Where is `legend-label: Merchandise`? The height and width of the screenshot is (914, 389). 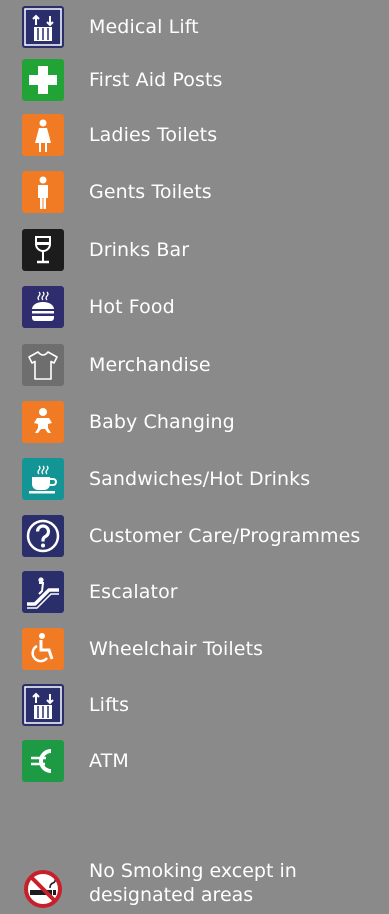 legend-label: Merchandise is located at coordinates (150, 365).